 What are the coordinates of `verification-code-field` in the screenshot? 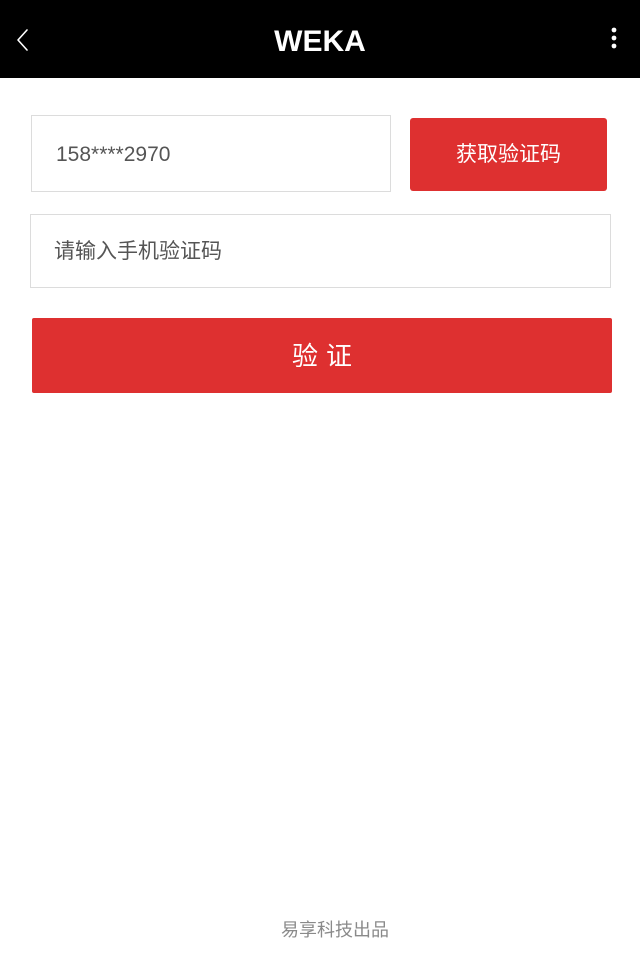 It's located at (320, 251).